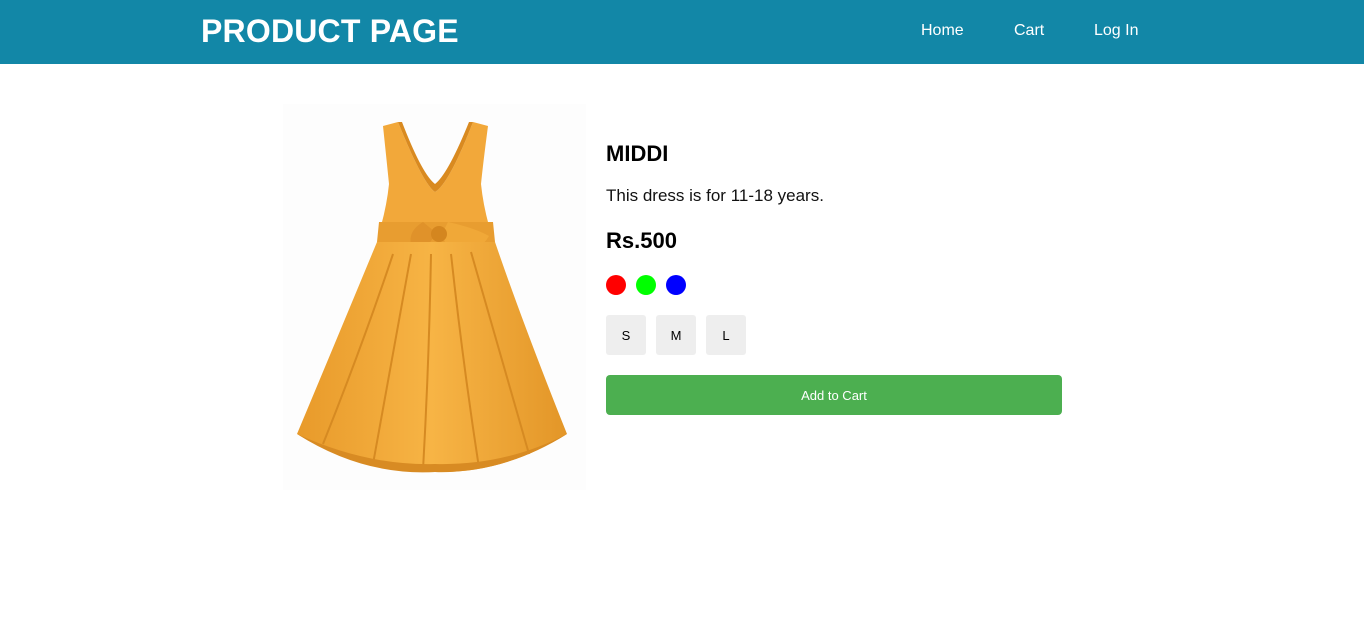 This screenshot has height=635, width=1364. I want to click on product-price: Rs.500, so click(641, 240).